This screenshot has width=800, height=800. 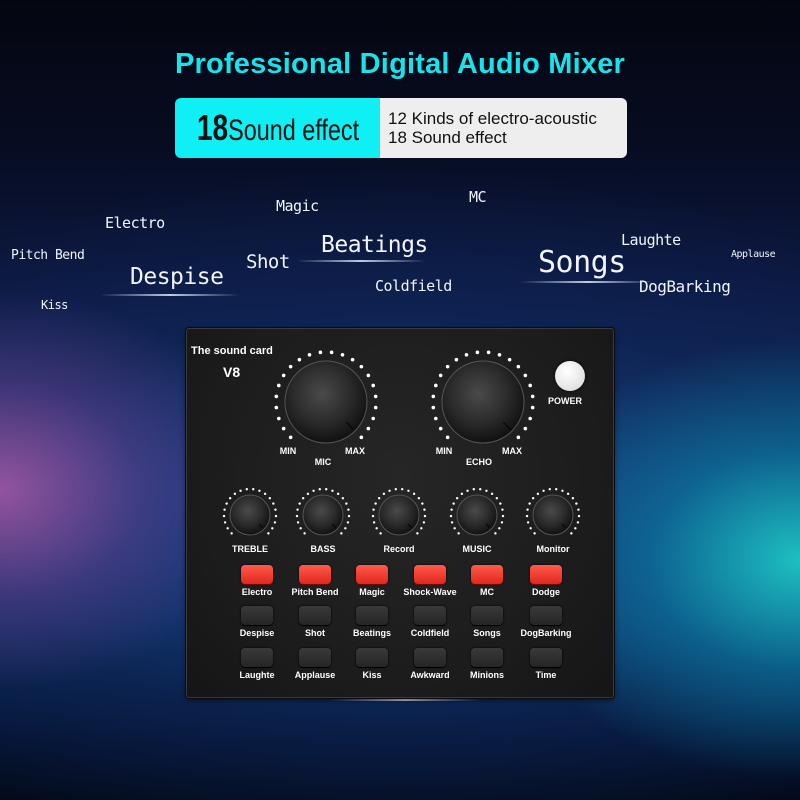 I want to click on bass-knob, so click(x=323, y=515).